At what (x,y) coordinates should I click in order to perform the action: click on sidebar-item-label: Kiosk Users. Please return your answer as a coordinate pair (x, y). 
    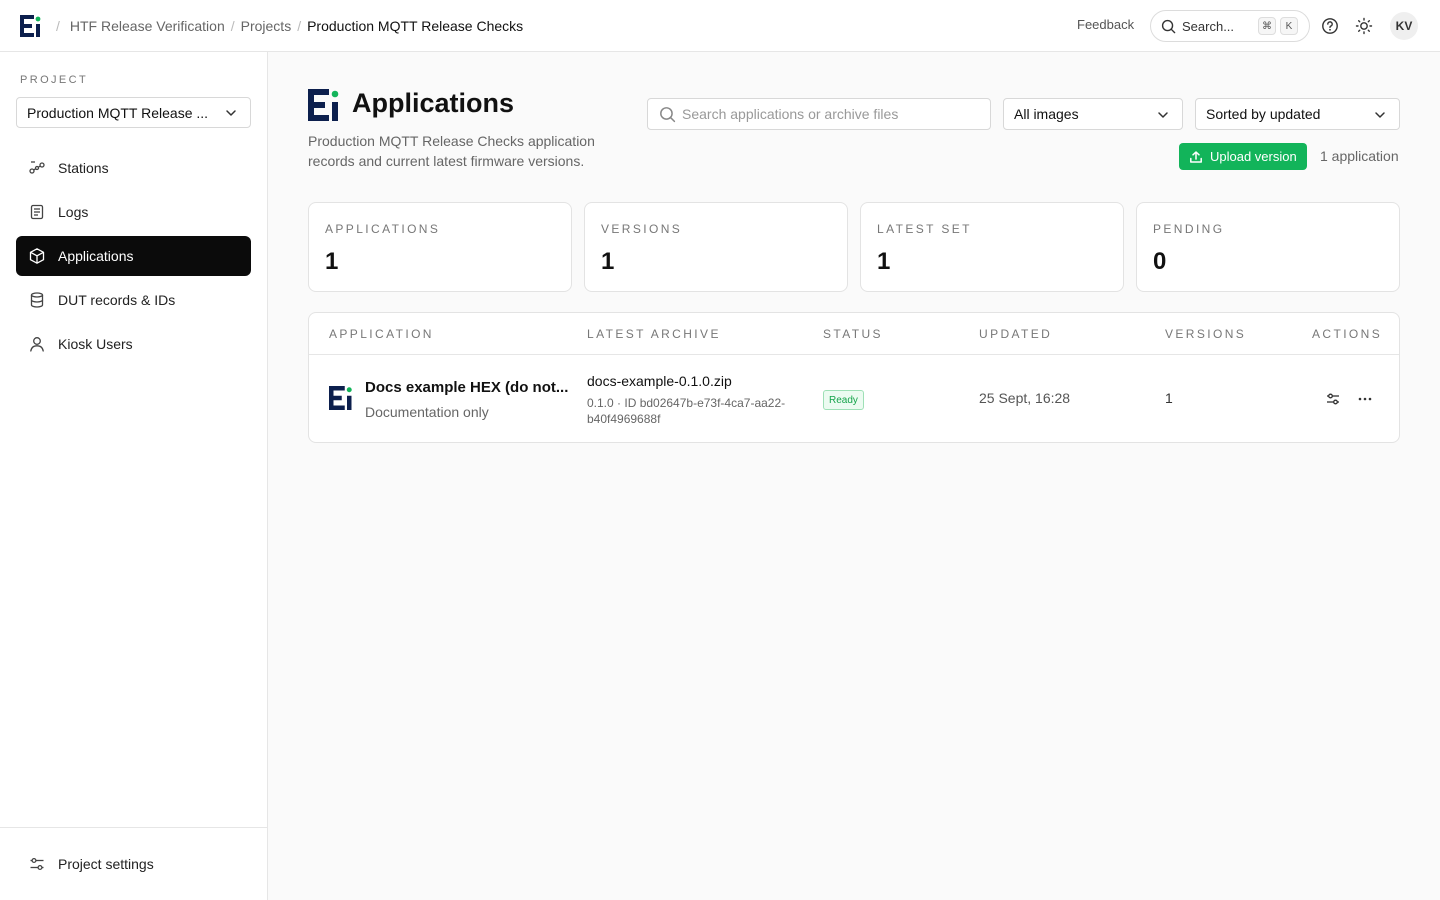
    Looking at the image, I should click on (95, 344).